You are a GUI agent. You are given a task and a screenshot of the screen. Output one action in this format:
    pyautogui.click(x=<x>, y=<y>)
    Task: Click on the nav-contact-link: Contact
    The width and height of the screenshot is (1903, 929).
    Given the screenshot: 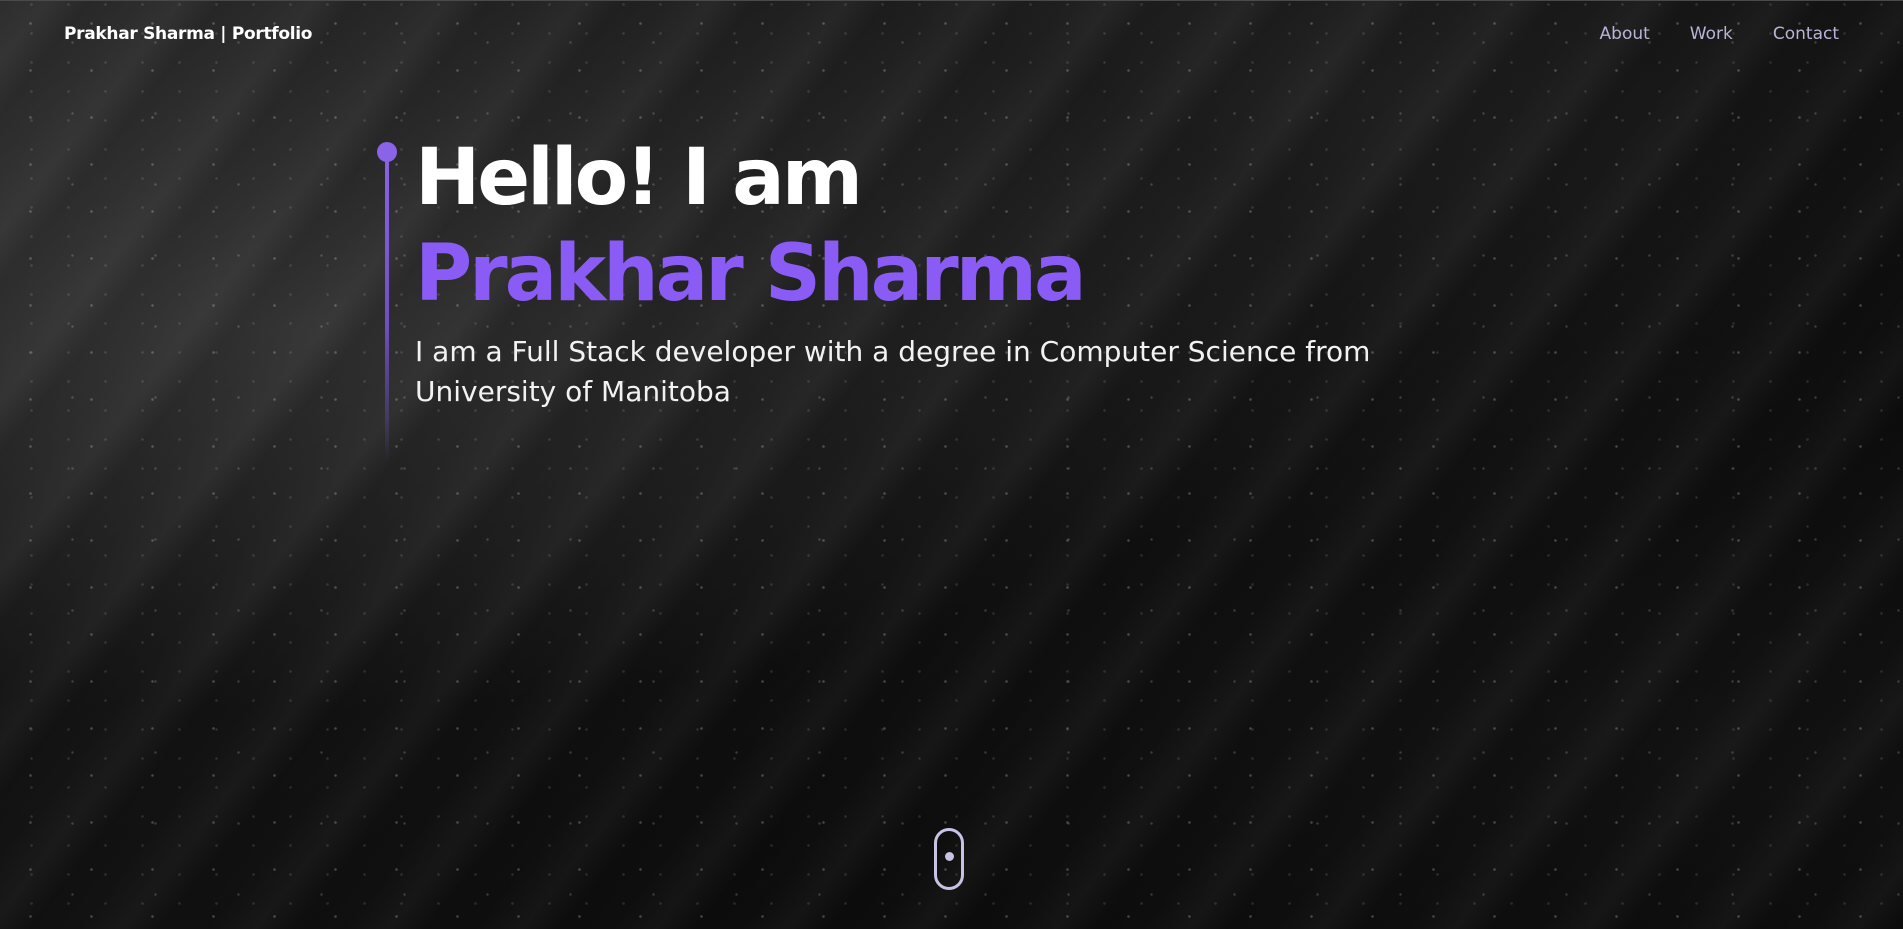 What is the action you would take?
    pyautogui.click(x=1806, y=34)
    